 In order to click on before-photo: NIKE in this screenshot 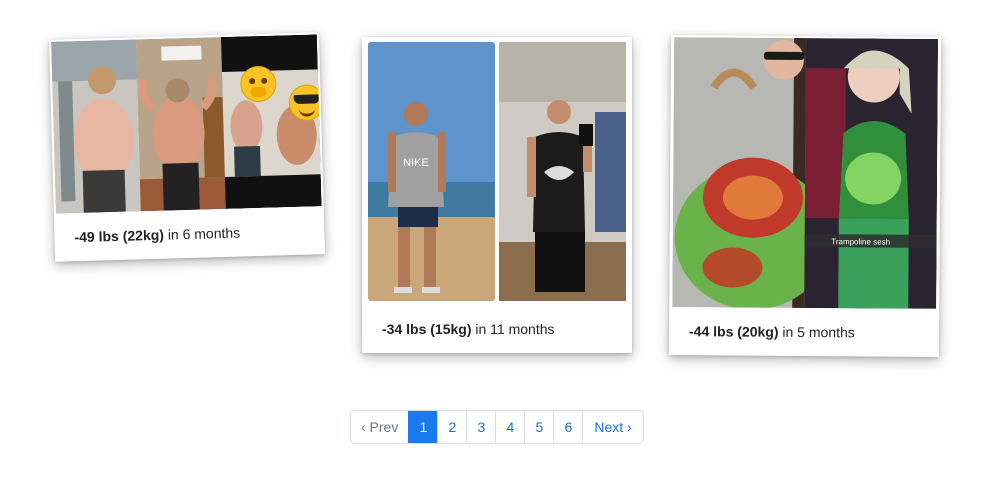, I will do `click(431, 171)`.